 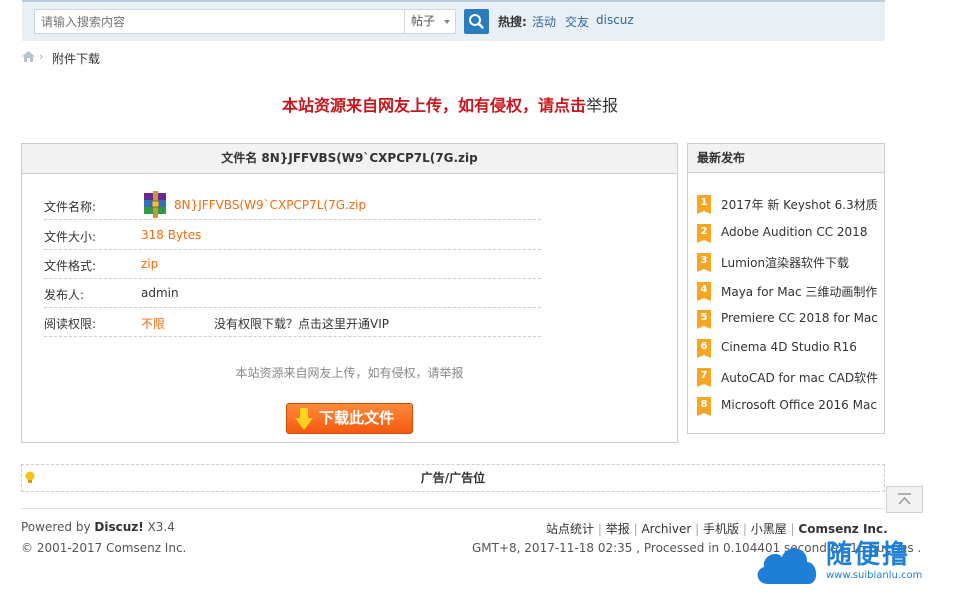 What do you see at coordinates (225, 21) in the screenshot?
I see `search-input` at bounding box center [225, 21].